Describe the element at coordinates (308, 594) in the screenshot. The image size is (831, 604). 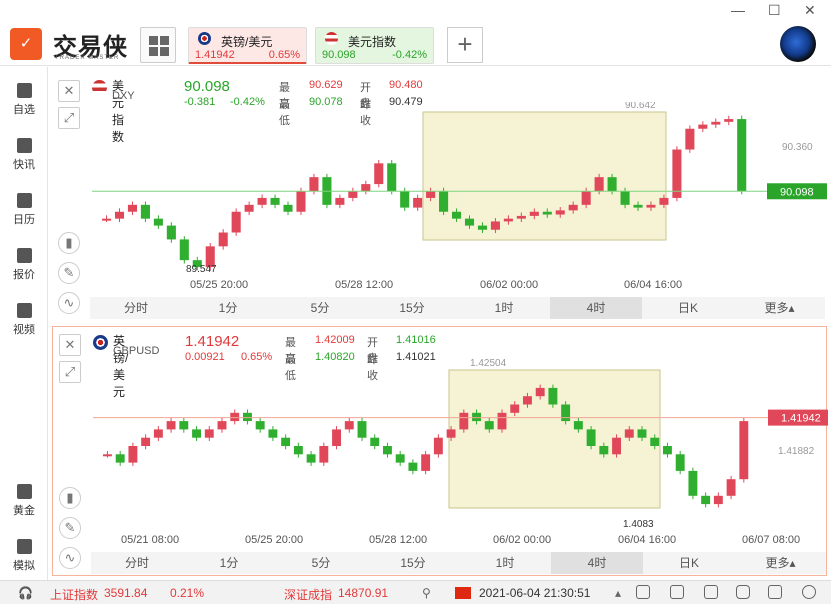
I see `index-name: 深证成指` at that location.